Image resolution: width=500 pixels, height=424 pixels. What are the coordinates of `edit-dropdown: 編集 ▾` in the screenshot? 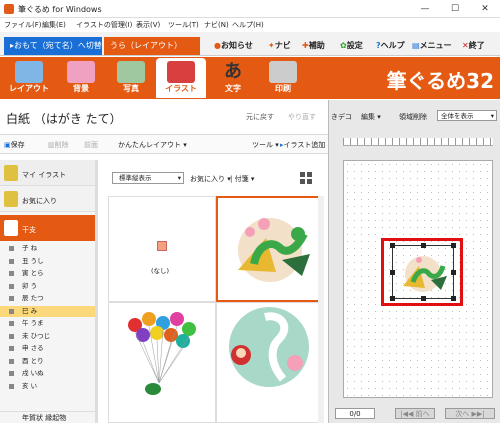 It's located at (371, 117).